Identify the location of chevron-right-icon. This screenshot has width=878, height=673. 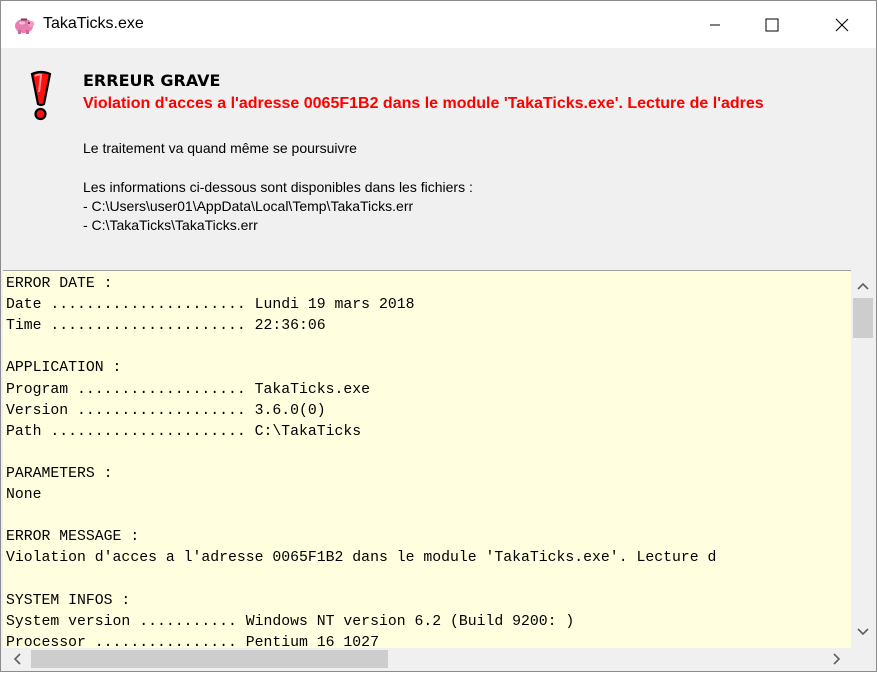
(837, 659).